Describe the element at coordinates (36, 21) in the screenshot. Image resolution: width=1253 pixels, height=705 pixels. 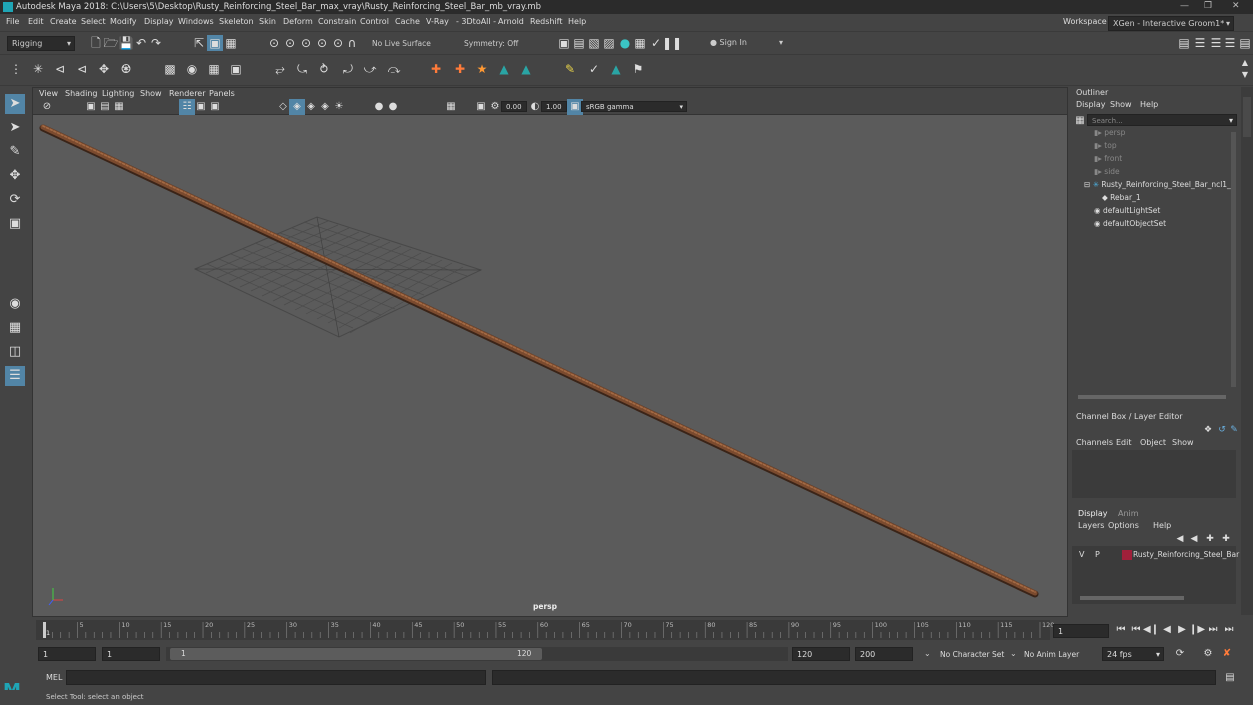
I see `menu-edit: Edit` at that location.